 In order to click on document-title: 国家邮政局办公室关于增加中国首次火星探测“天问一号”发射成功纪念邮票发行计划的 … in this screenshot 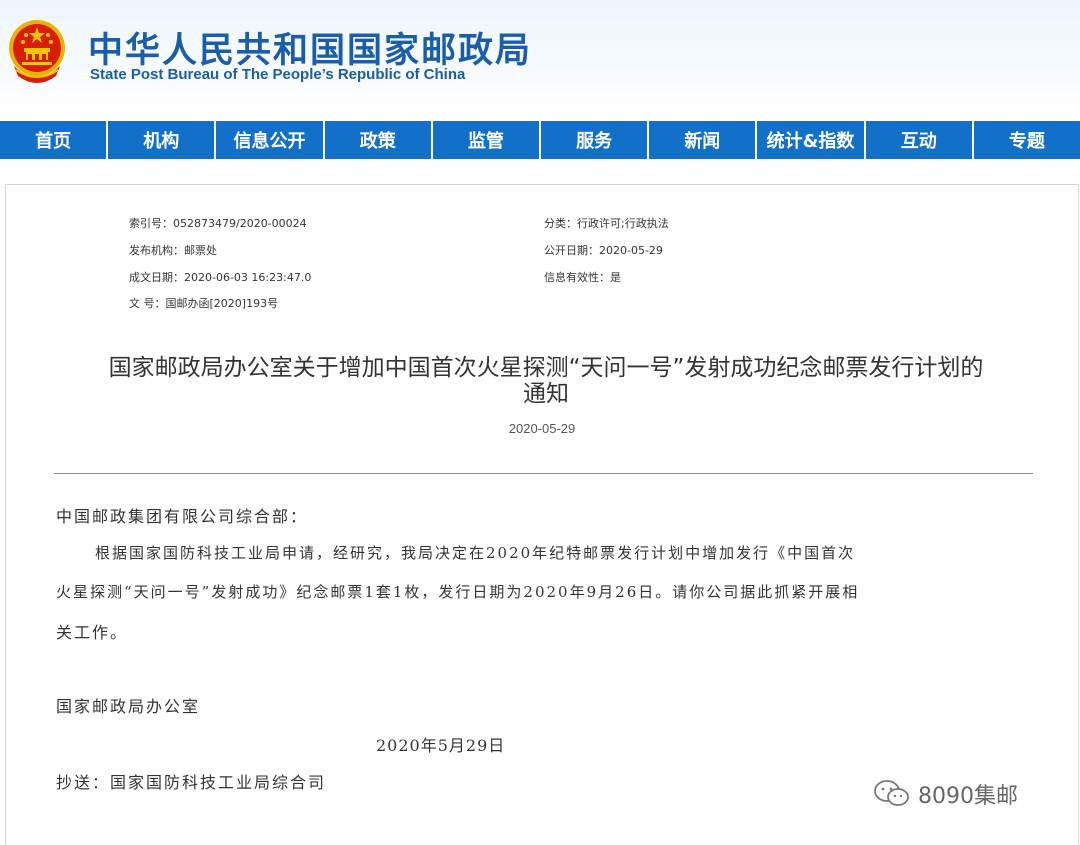, I will do `click(546, 381)`.